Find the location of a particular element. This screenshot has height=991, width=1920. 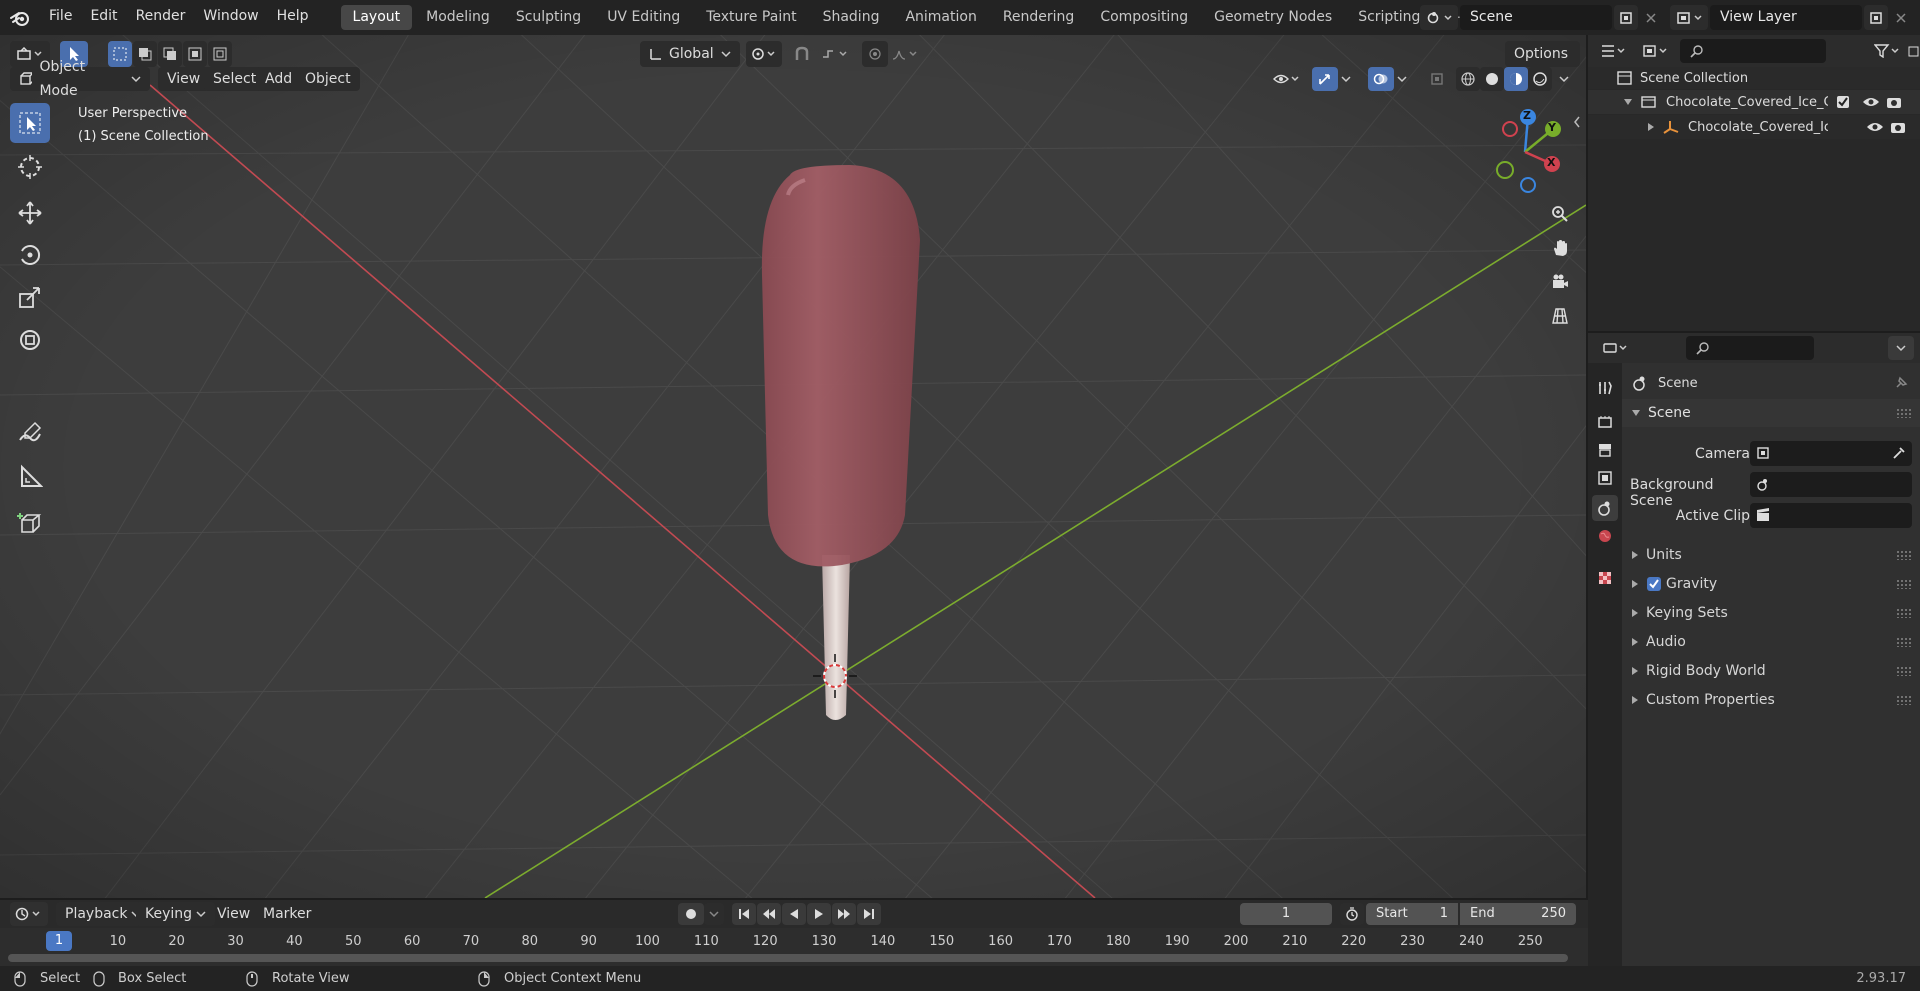

jump-start-icon is located at coordinates (744, 914).